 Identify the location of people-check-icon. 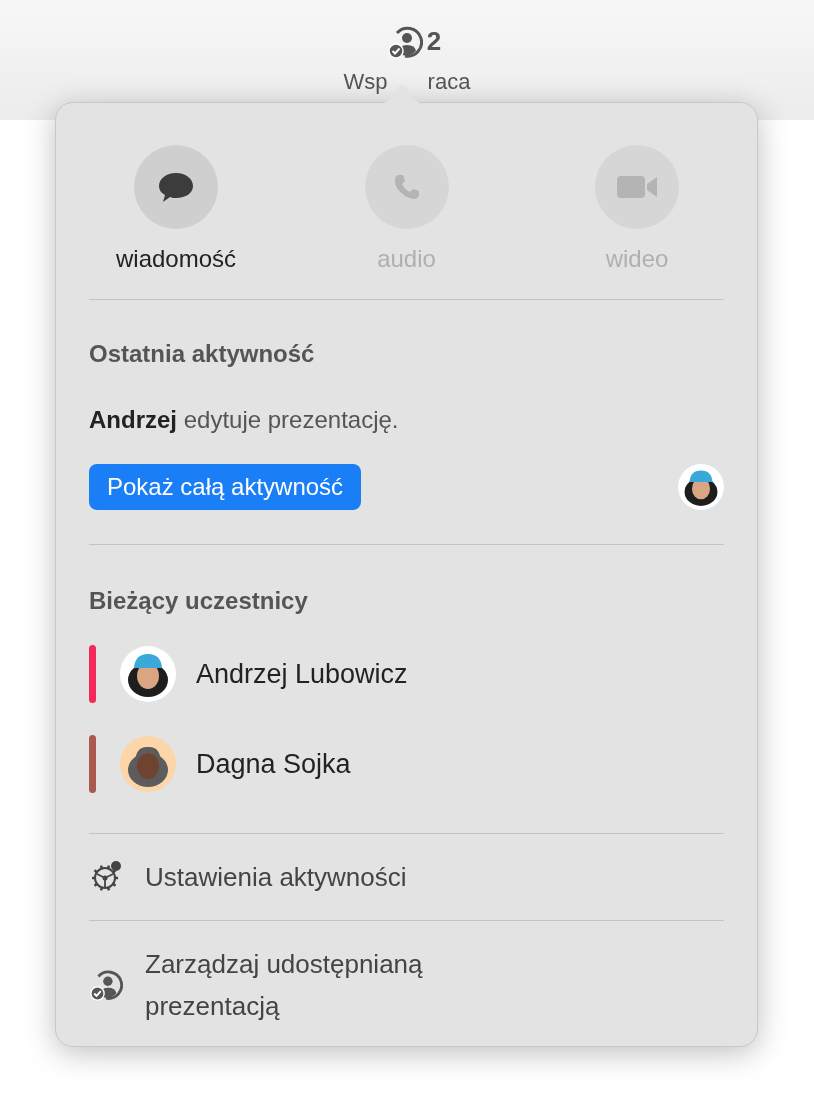
(106, 985).